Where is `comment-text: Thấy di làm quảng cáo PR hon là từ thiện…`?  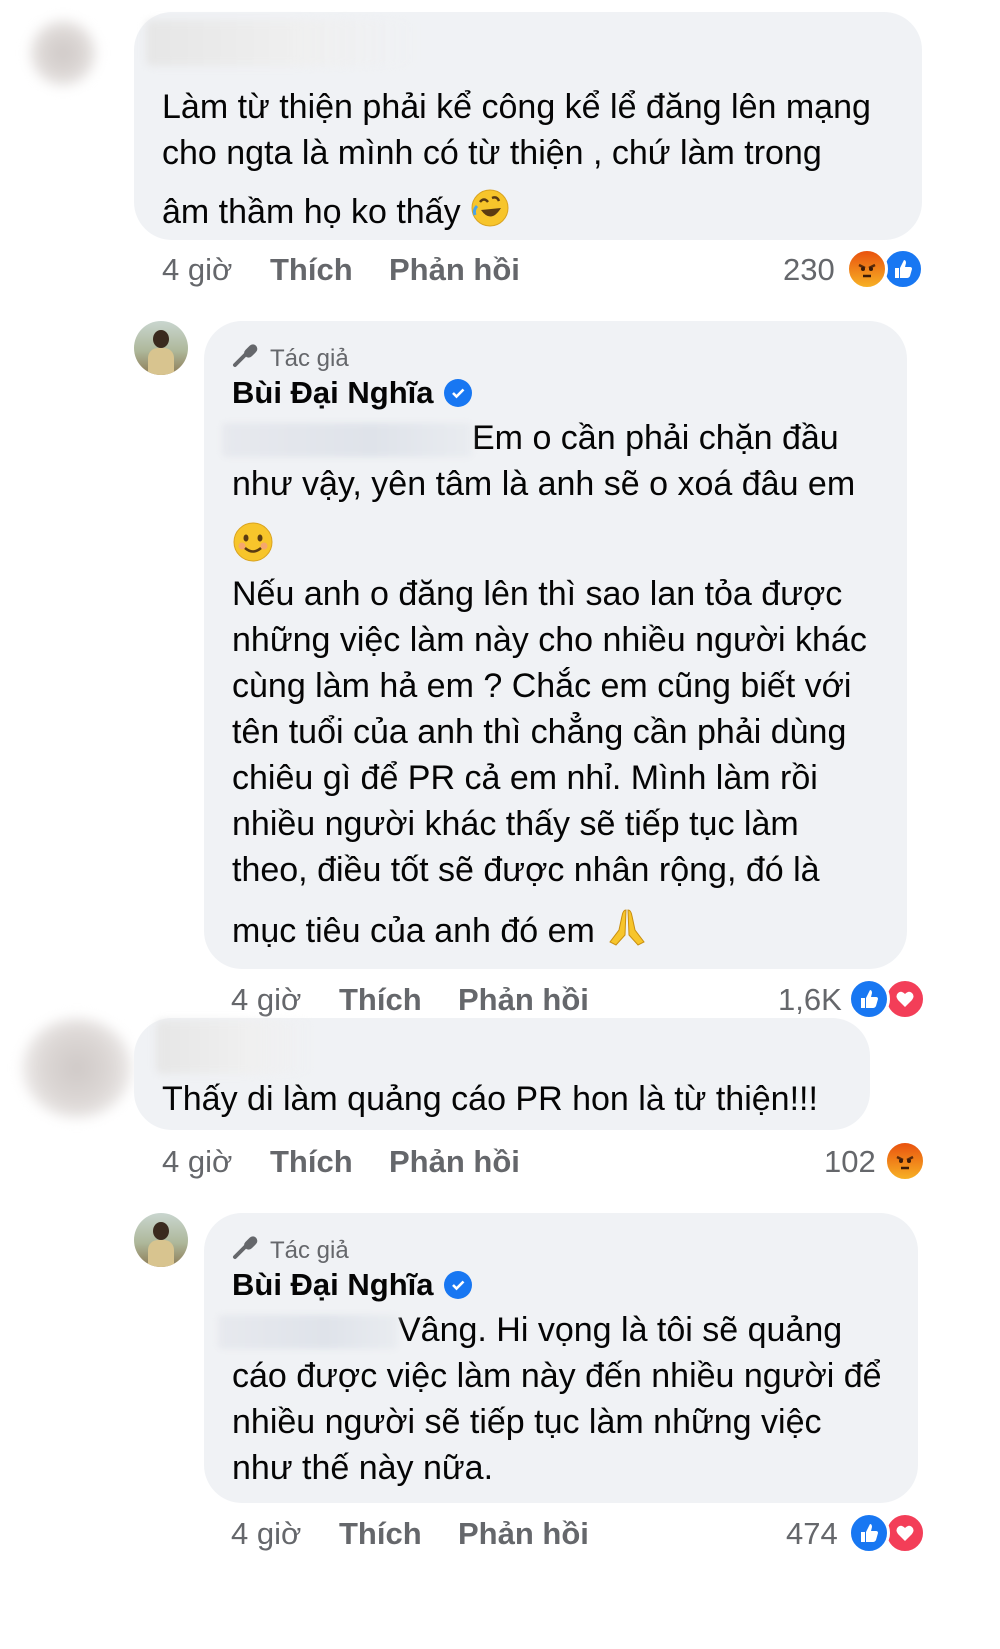 comment-text: Thấy di làm quảng cáo PR hon là từ thiện… is located at coordinates (490, 1099).